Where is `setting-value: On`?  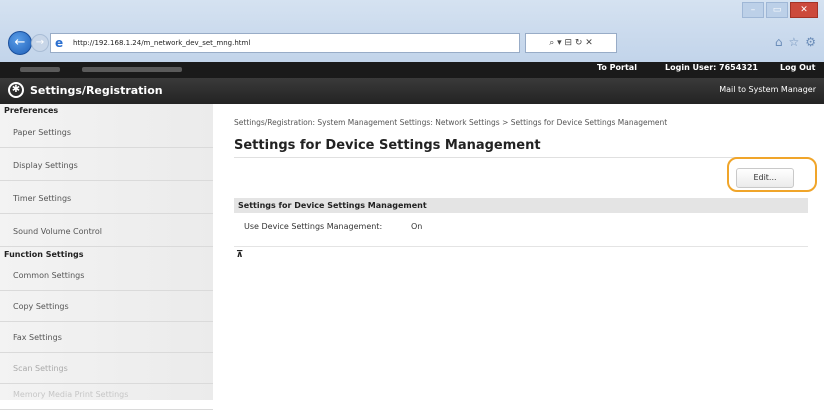
setting-value: On is located at coordinates (417, 226).